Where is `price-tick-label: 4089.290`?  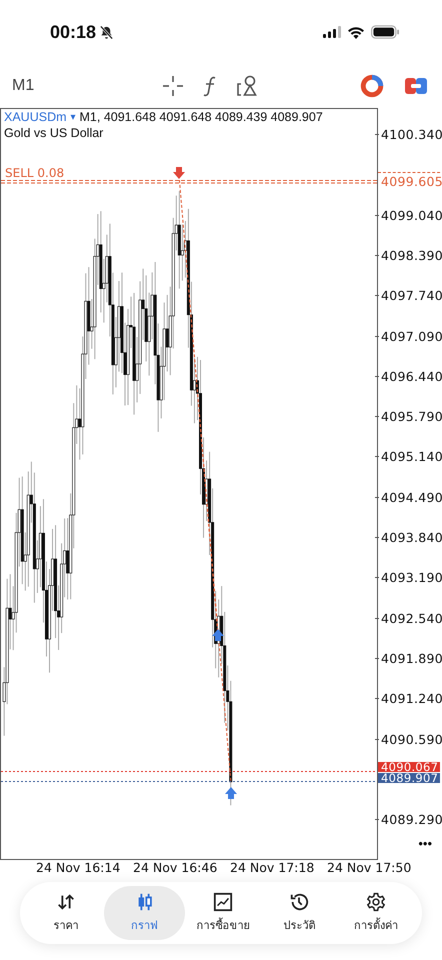
price-tick-label: 4089.290 is located at coordinates (410, 819).